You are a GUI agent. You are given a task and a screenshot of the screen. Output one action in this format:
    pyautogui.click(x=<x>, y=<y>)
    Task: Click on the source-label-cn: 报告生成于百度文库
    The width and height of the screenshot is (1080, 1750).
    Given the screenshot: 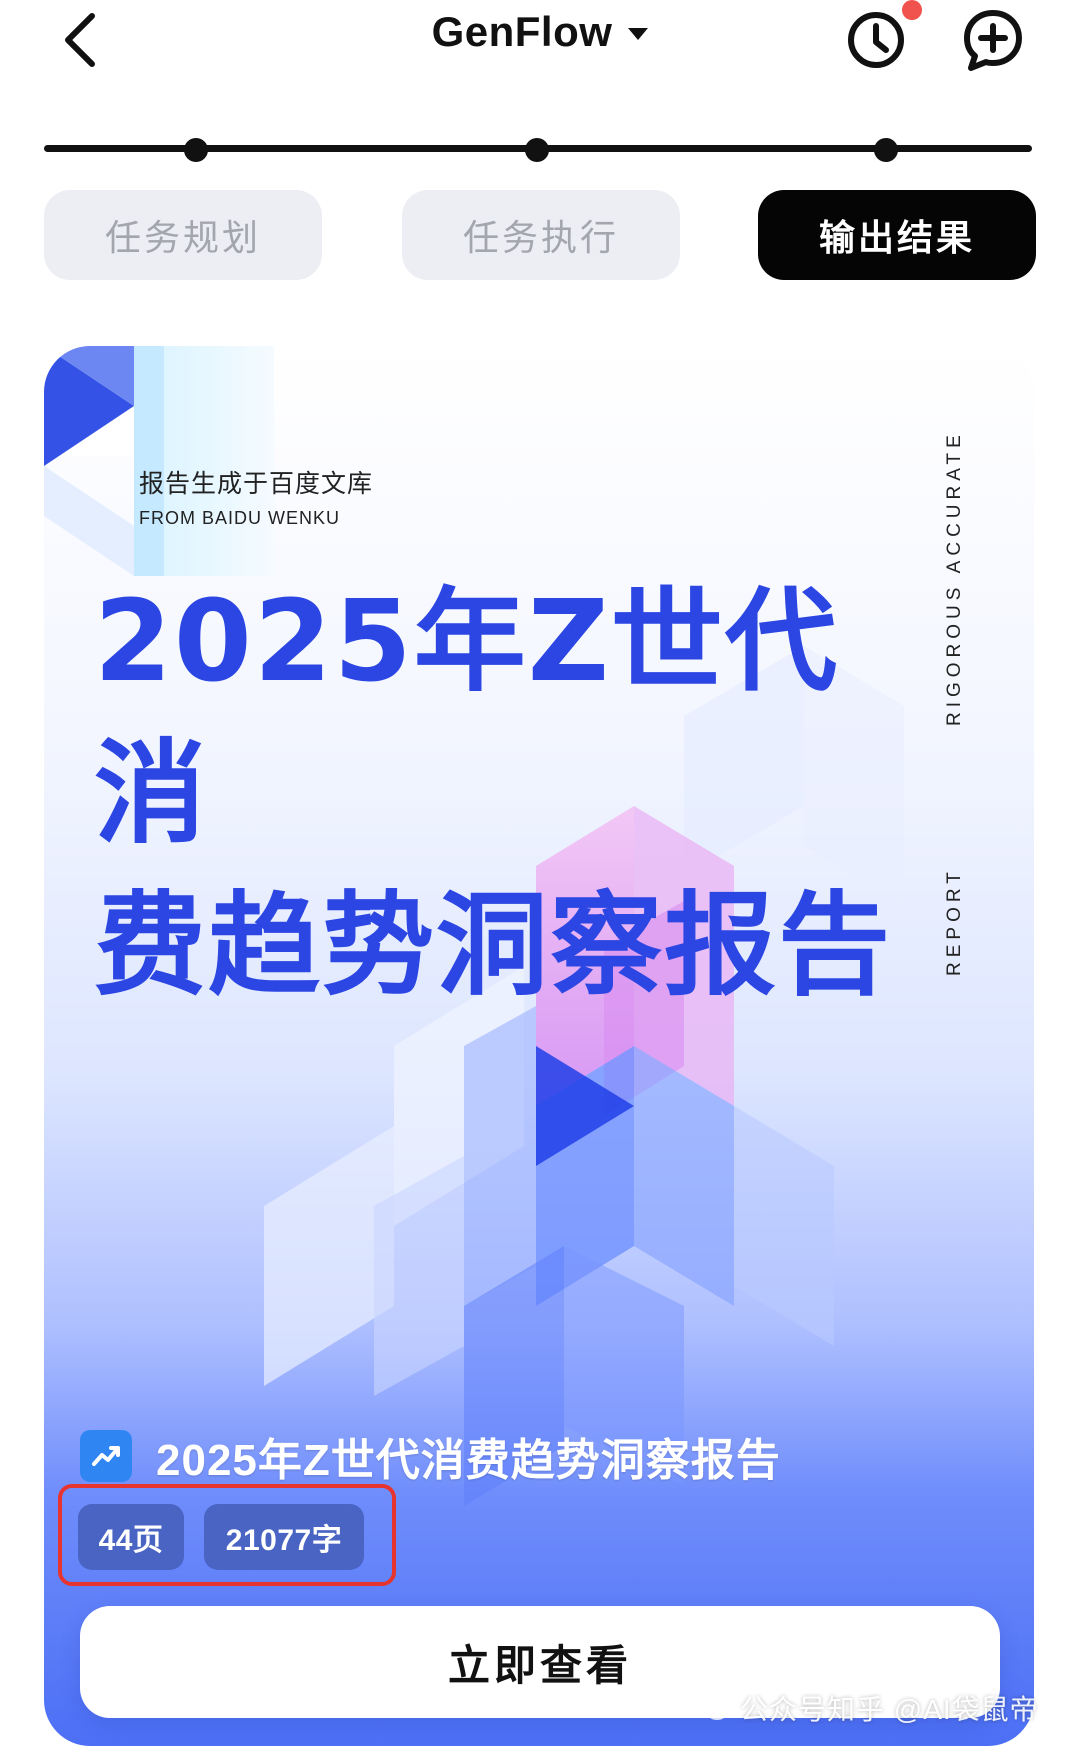 What is the action you would take?
    pyautogui.click(x=256, y=484)
    